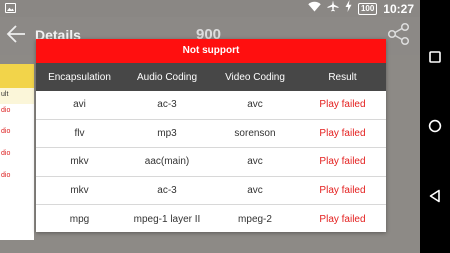 Image resolution: width=450 pixels, height=253 pixels. What do you see at coordinates (342, 77) in the screenshot?
I see `column-header-result: Result` at bounding box center [342, 77].